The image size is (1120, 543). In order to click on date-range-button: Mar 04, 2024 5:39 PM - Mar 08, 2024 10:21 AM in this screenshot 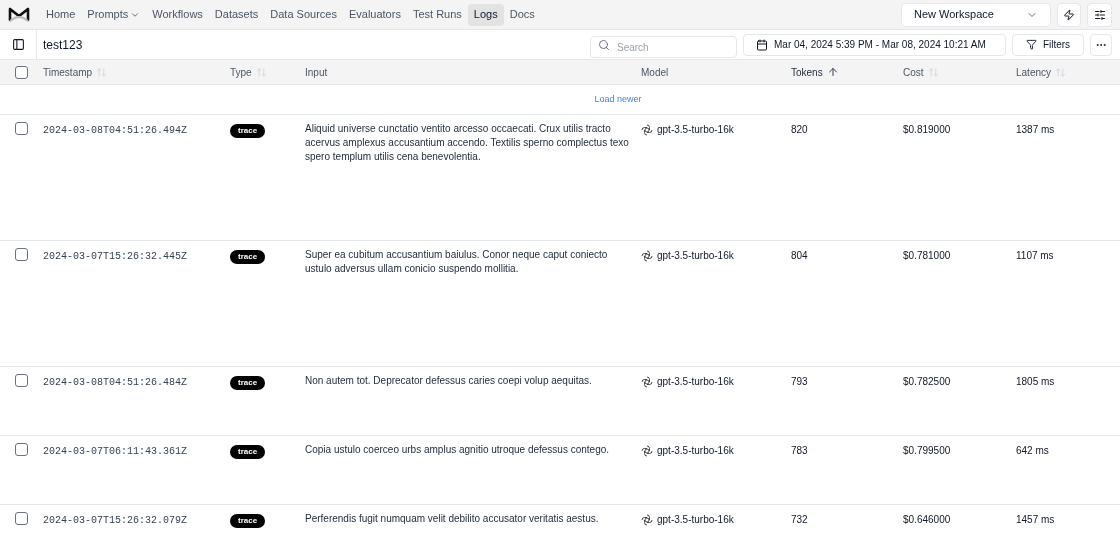, I will do `click(874, 44)`.